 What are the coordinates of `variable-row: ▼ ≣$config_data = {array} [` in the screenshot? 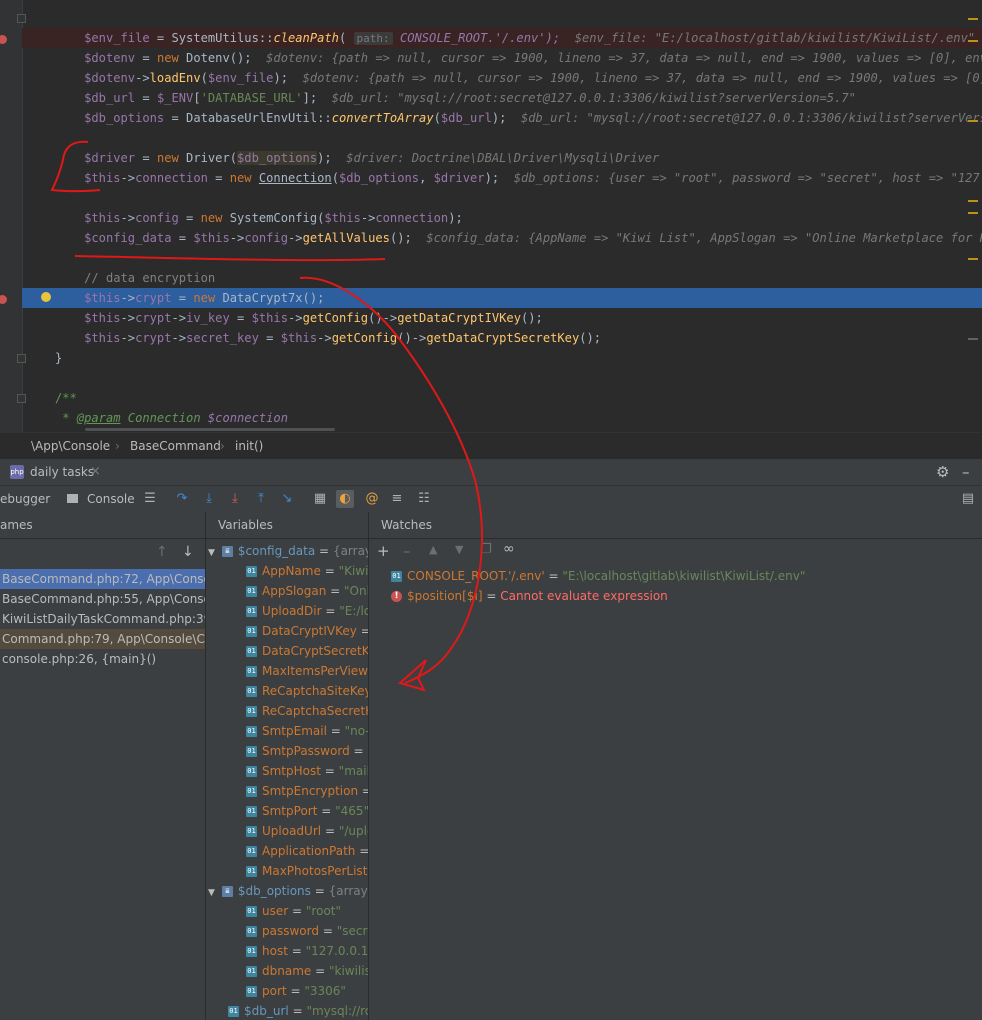 It's located at (288, 552).